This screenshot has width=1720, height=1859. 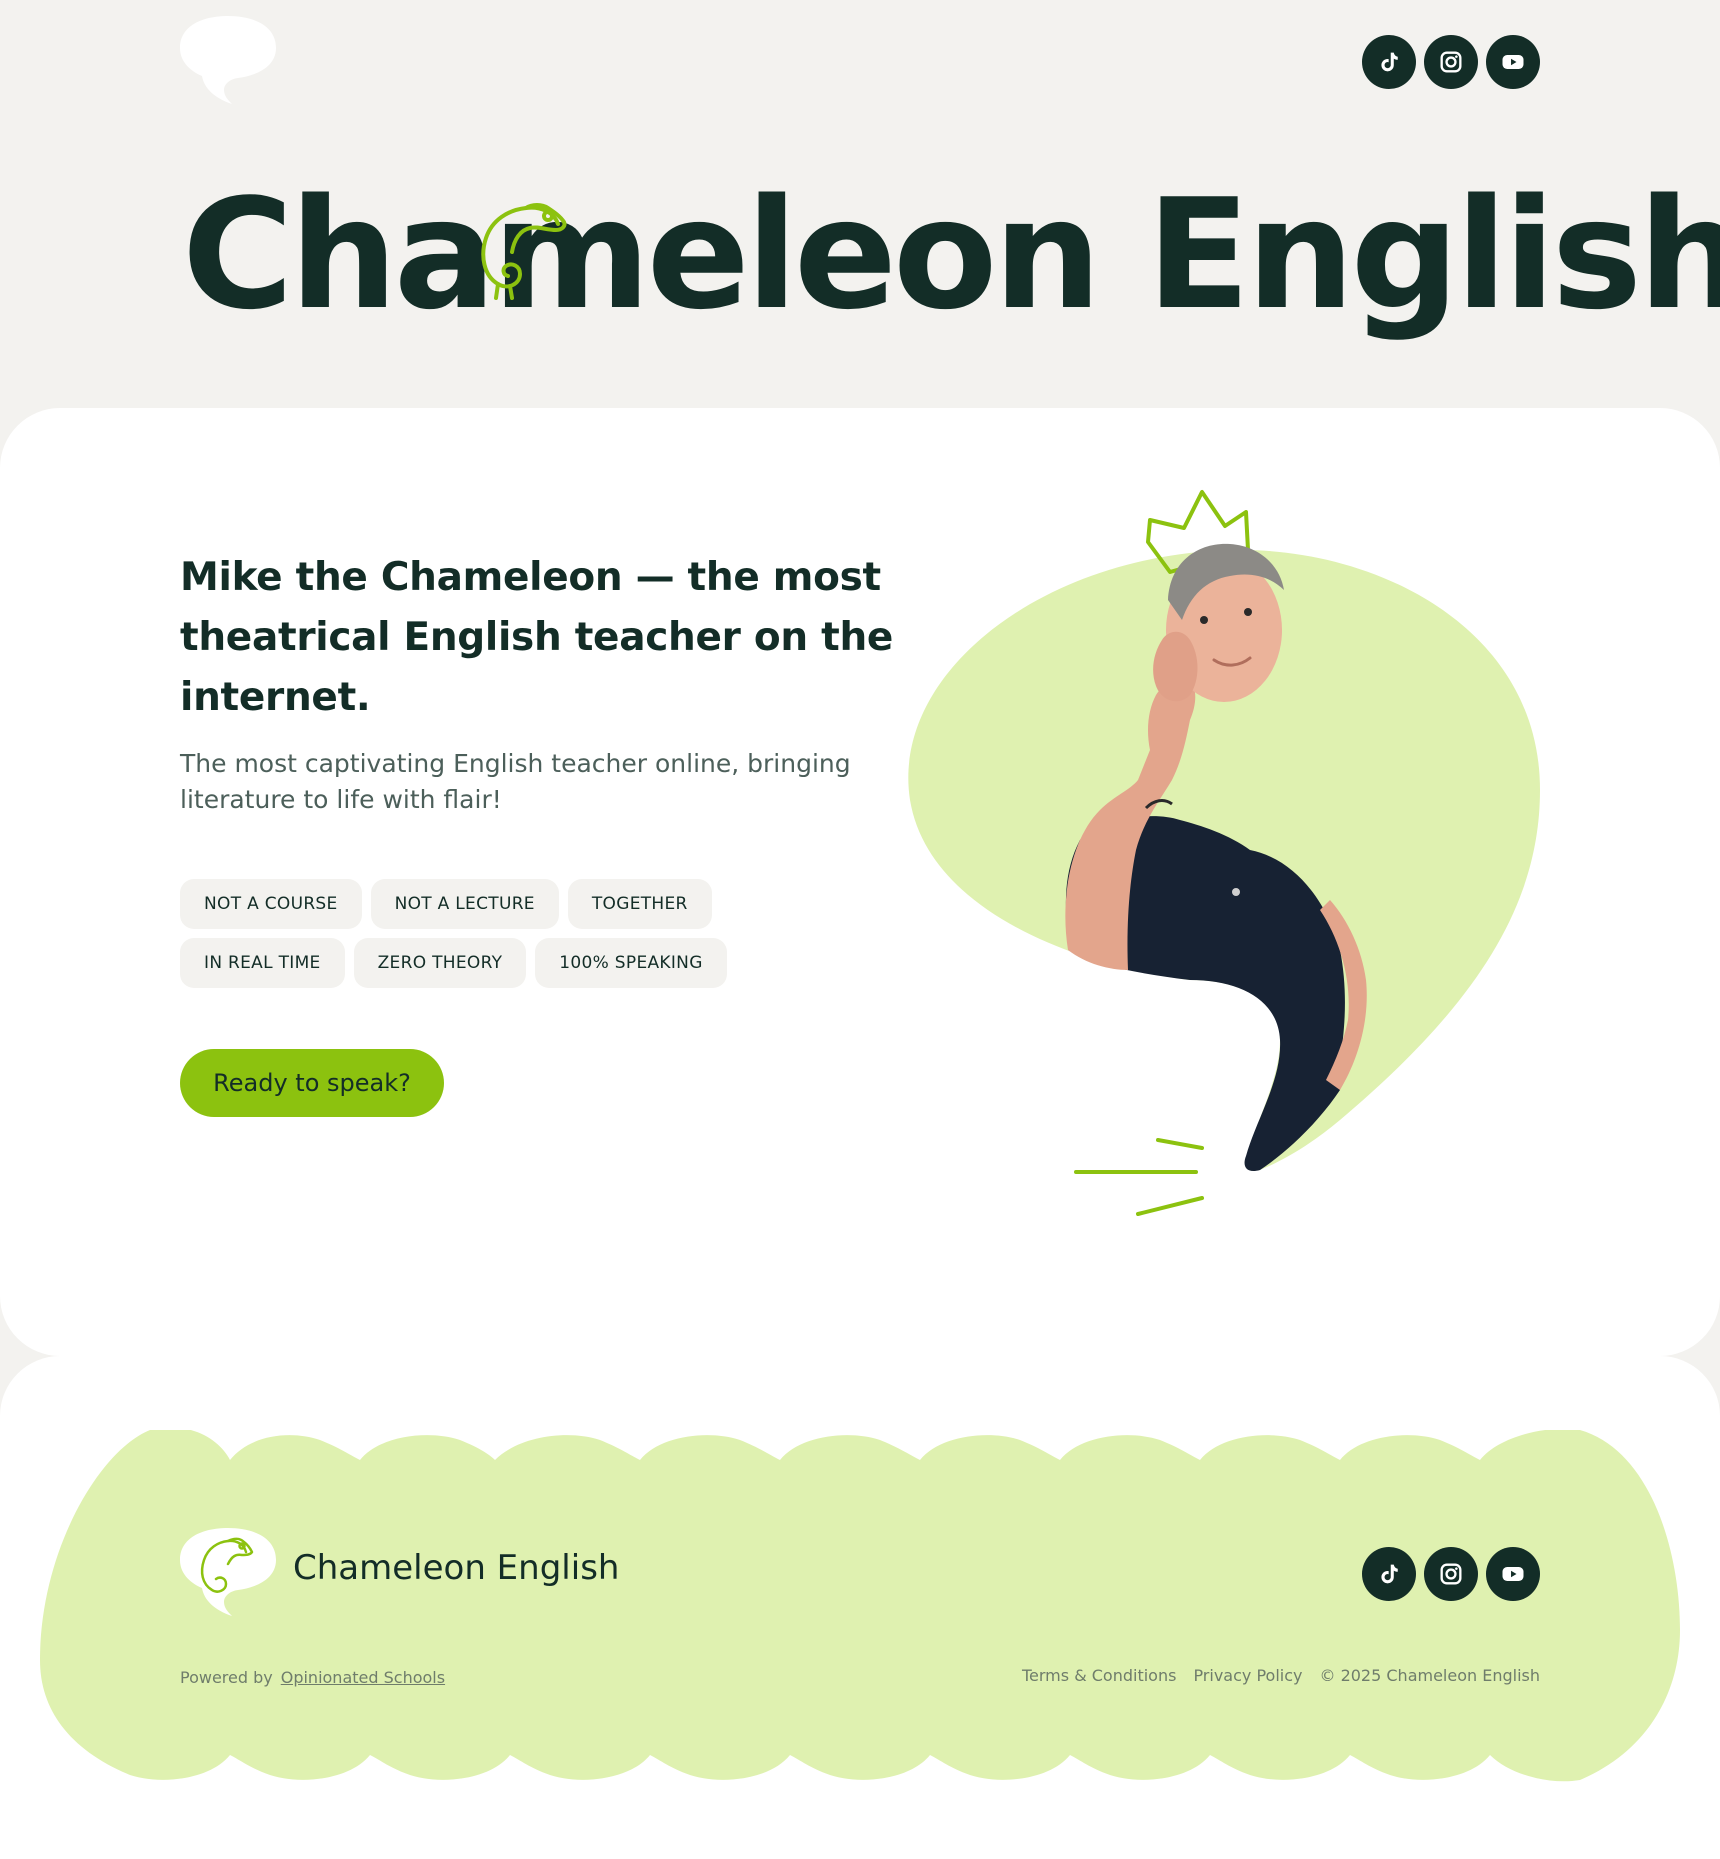 I want to click on tag: TOGETHER, so click(x=639, y=904).